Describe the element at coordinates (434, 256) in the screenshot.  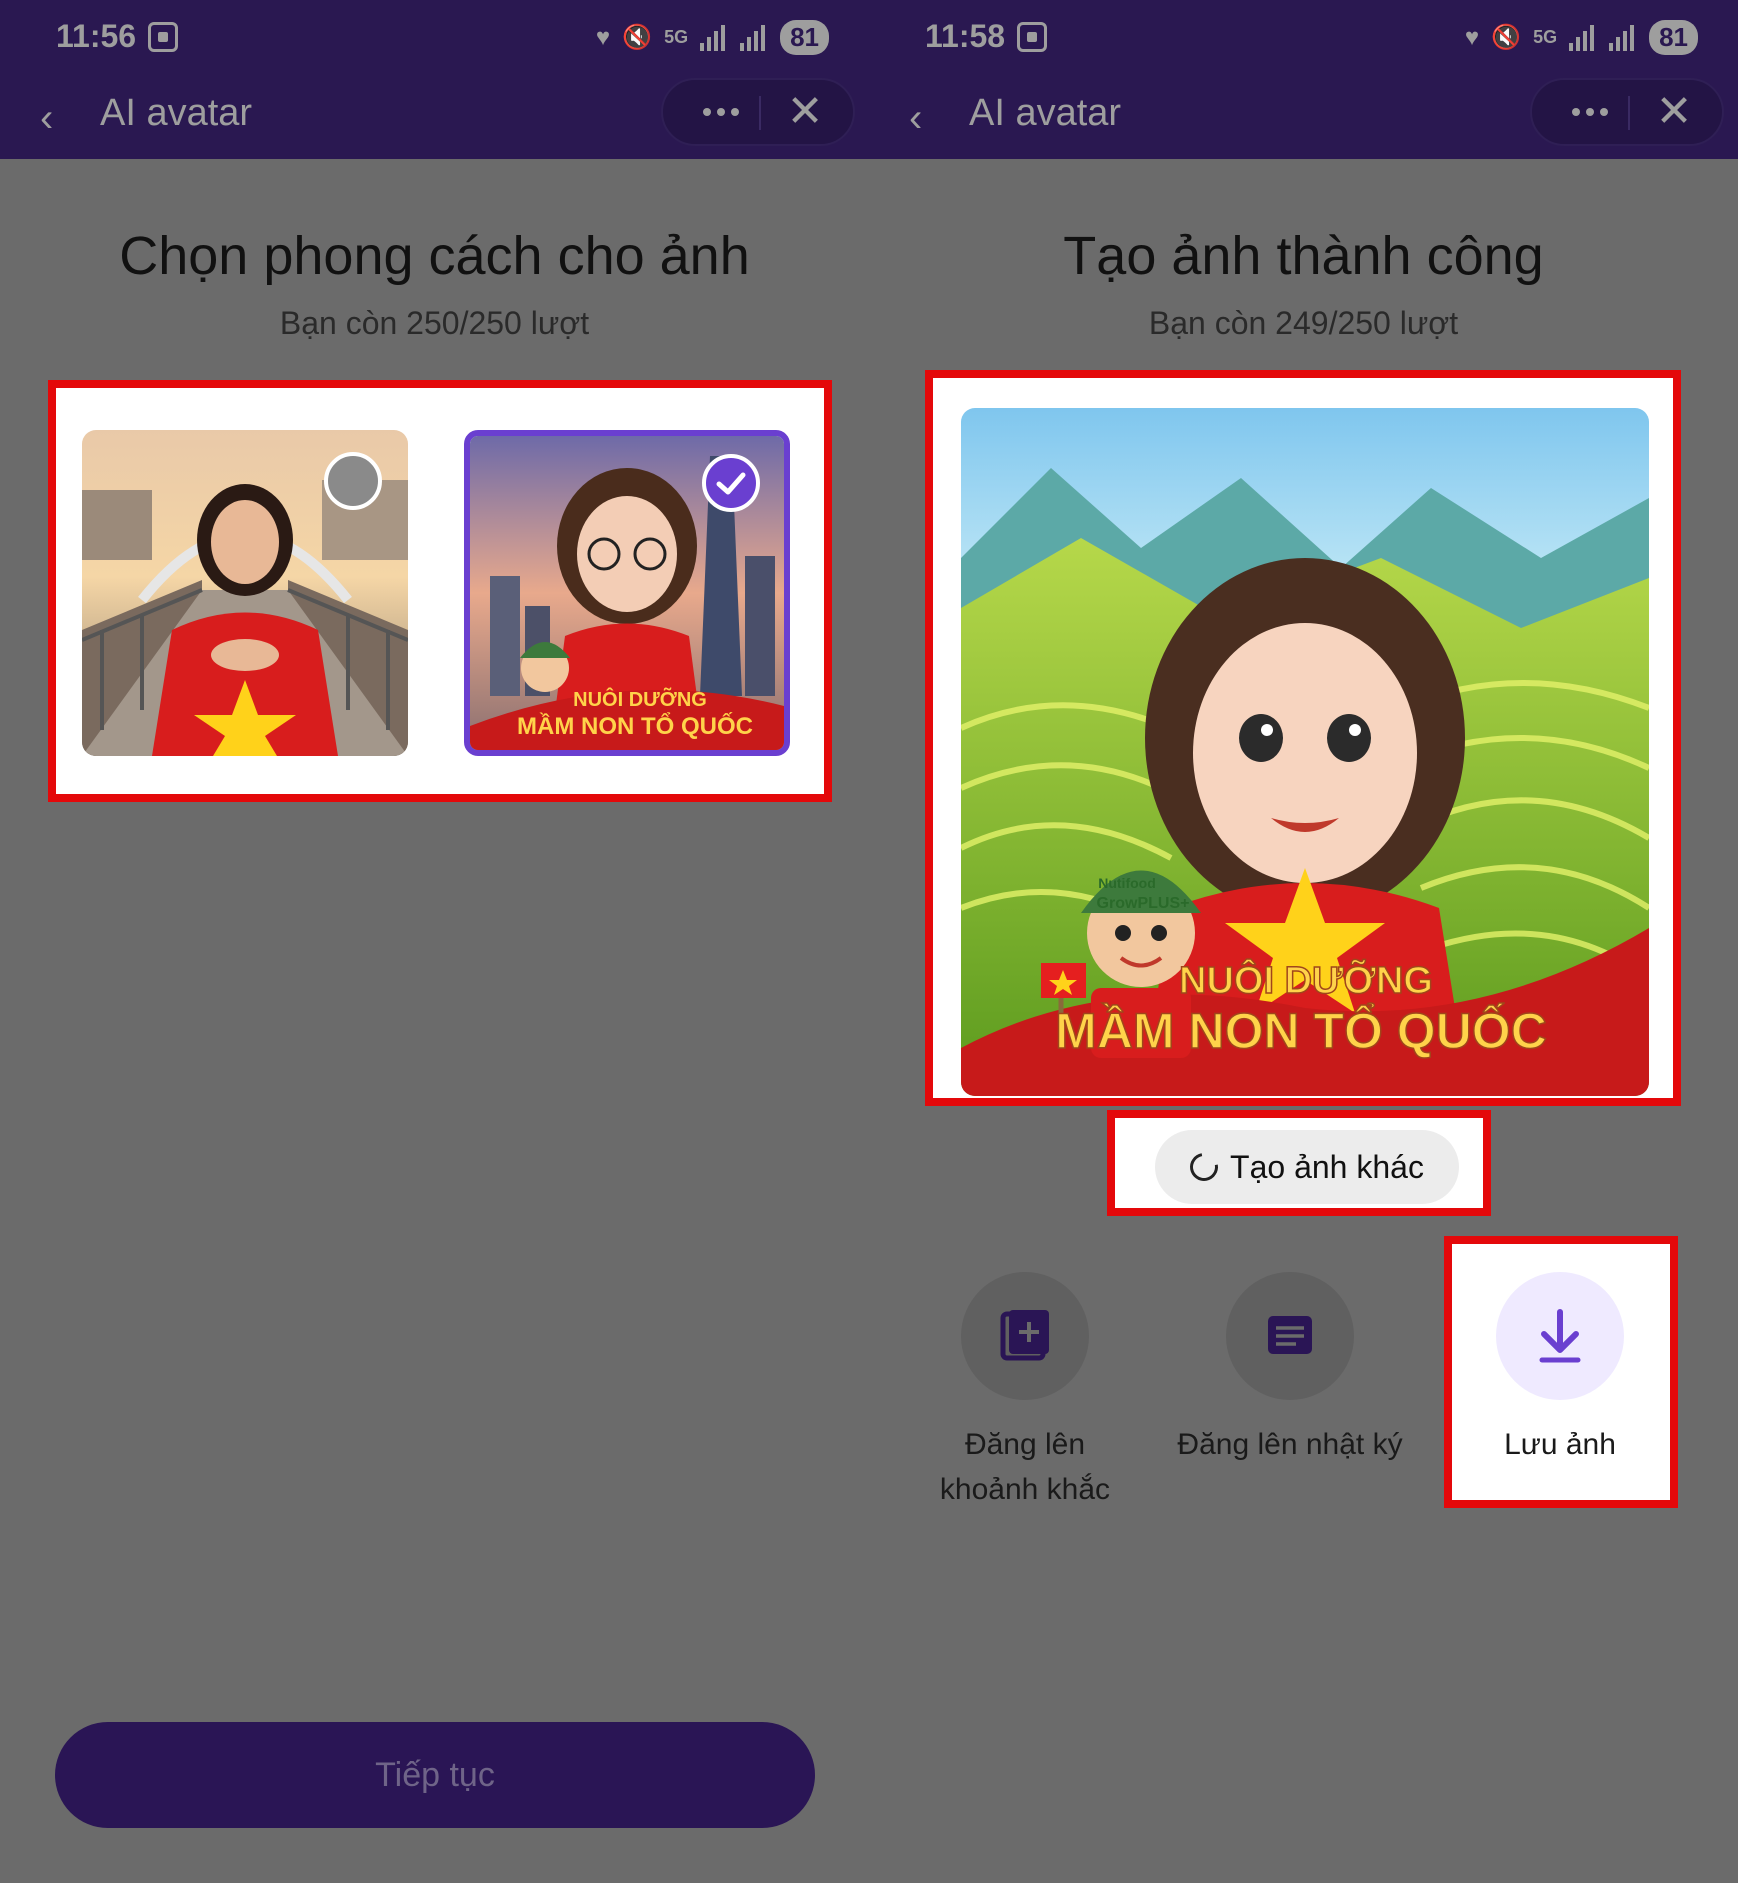
I see `page-heading: Chọn phong cách cho ảnh` at that location.